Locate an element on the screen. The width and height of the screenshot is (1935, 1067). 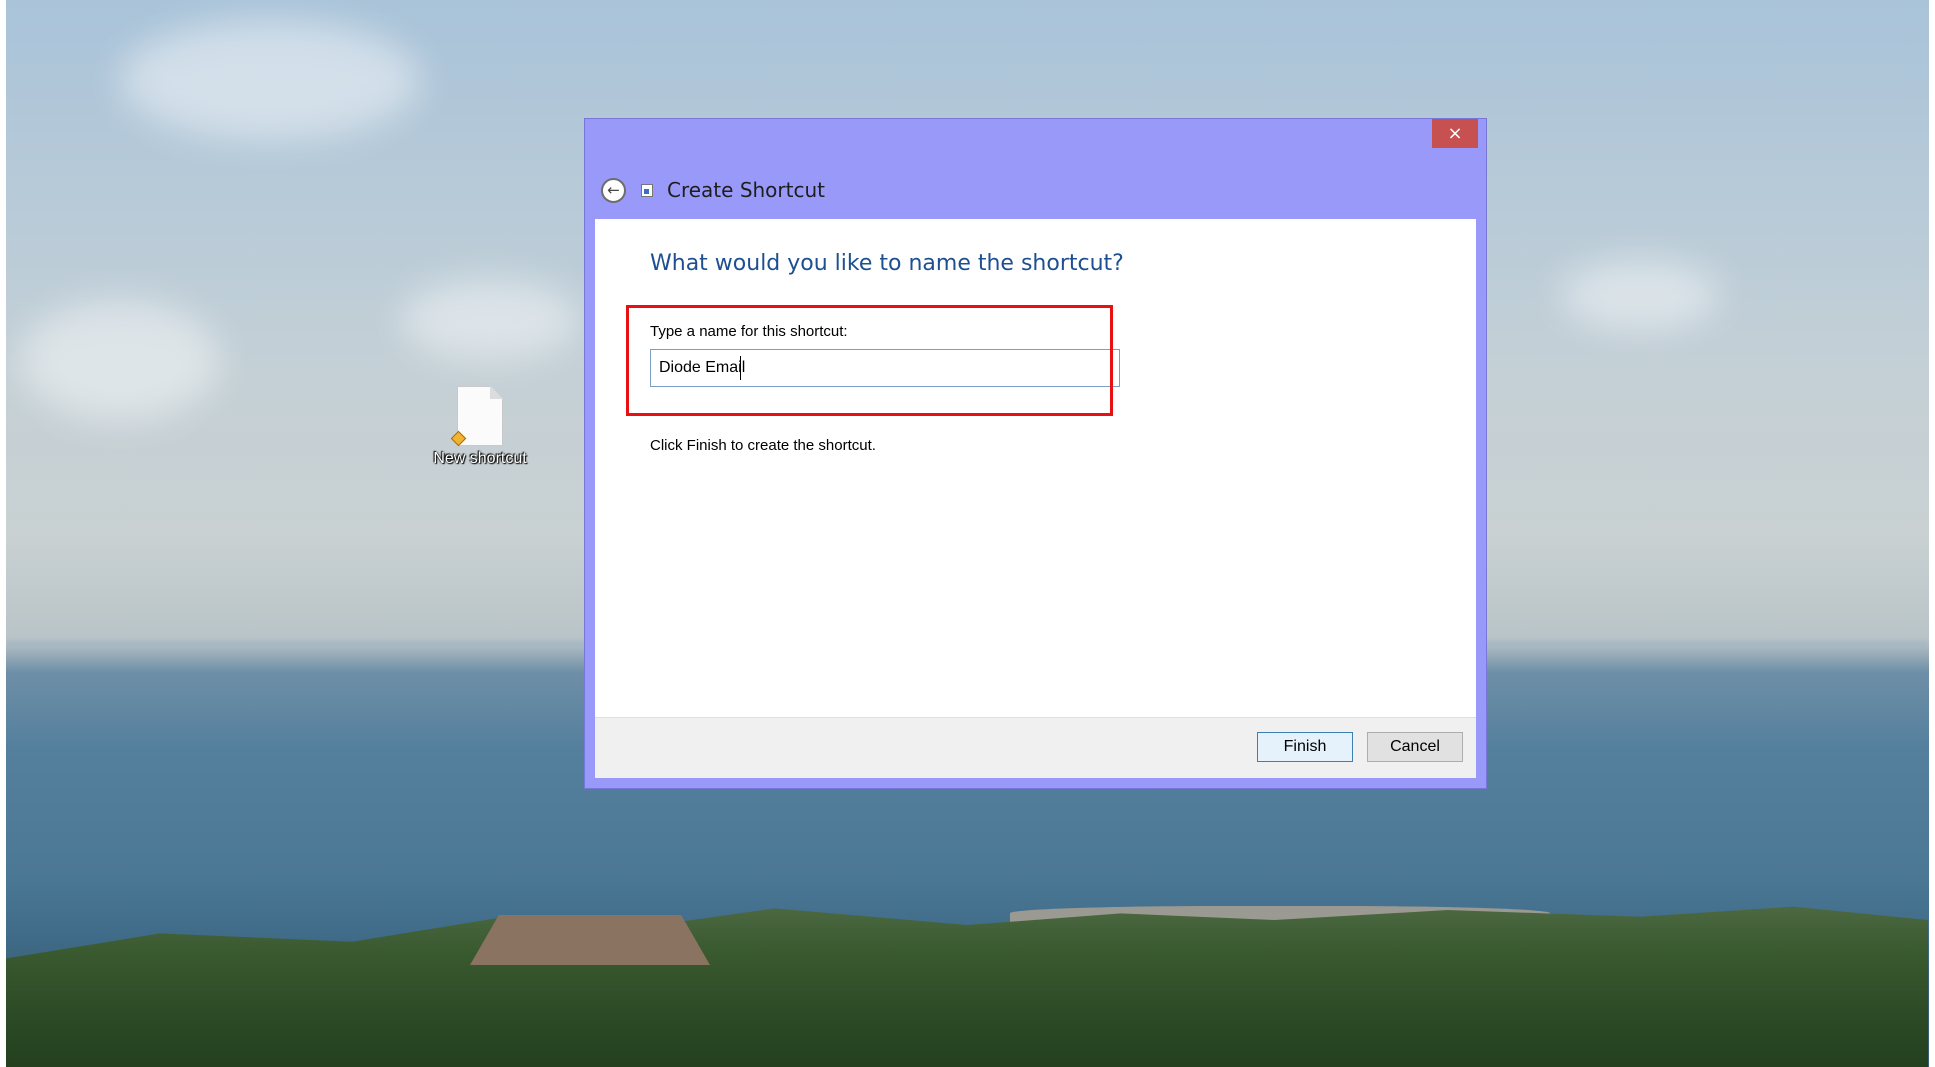
dialog-footer: Finish Cancel is located at coordinates (1035, 747).